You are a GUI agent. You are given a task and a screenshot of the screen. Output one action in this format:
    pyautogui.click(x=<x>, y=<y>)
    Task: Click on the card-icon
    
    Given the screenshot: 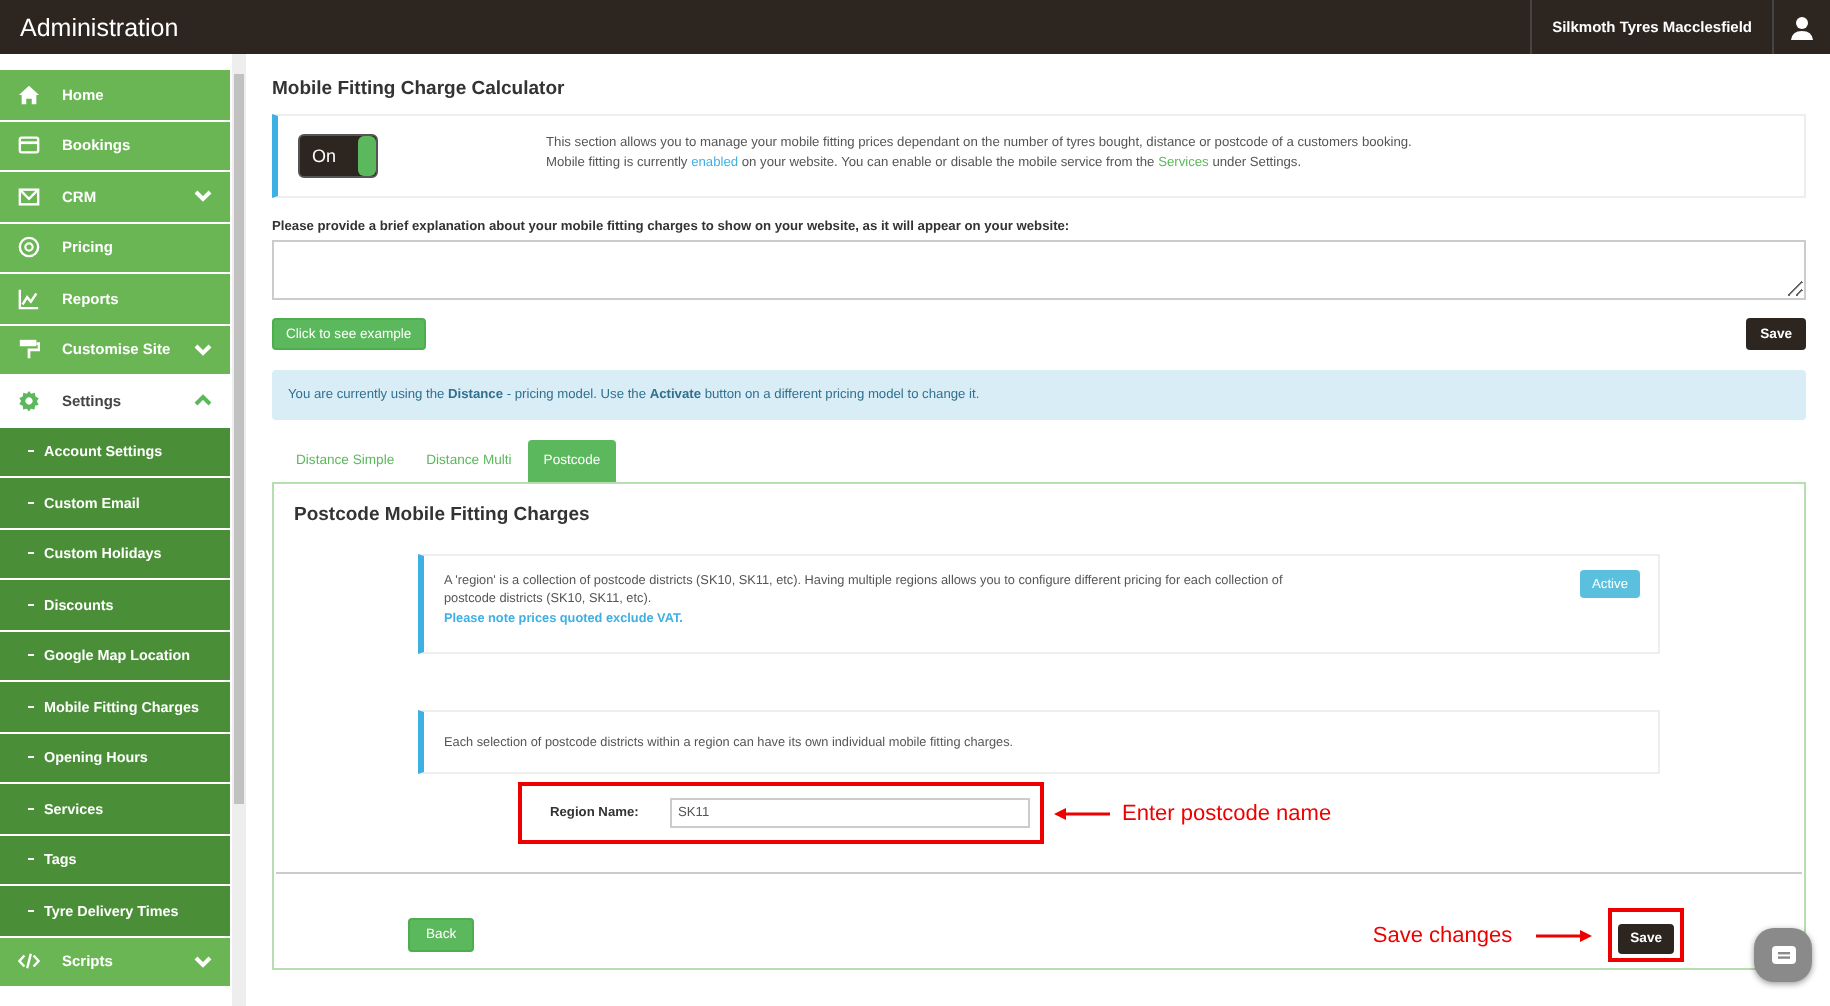 What is the action you would take?
    pyautogui.click(x=29, y=145)
    